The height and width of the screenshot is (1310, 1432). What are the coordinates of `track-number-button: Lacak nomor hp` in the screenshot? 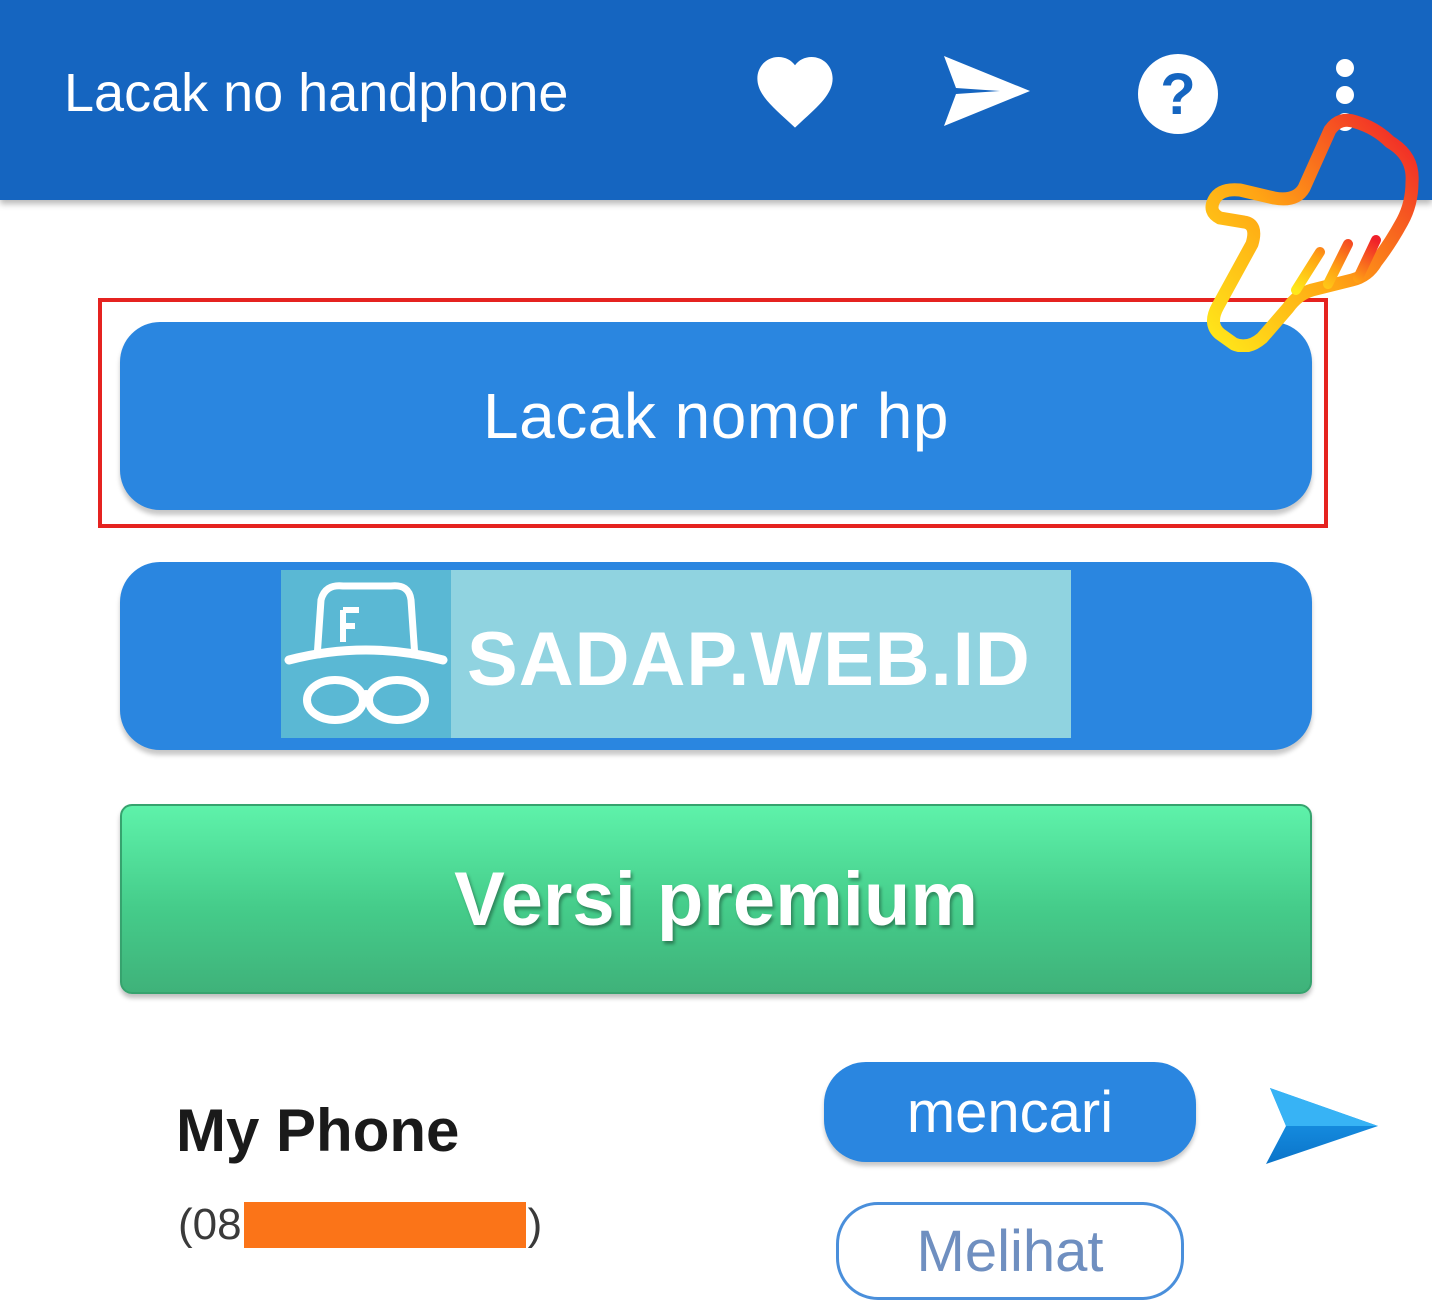 It's located at (716, 416).